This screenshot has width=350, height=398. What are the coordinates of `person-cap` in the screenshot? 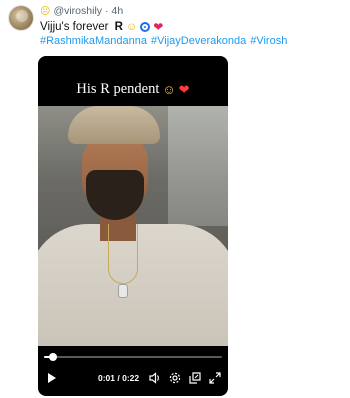 It's located at (114, 125).